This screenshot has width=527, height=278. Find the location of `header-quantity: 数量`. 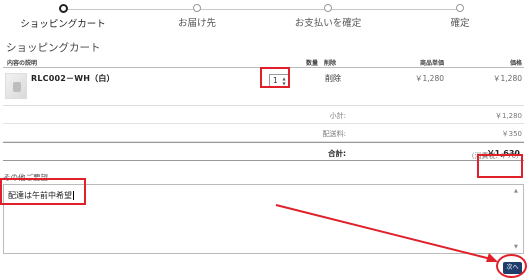

header-quantity: 数量 is located at coordinates (312, 63).